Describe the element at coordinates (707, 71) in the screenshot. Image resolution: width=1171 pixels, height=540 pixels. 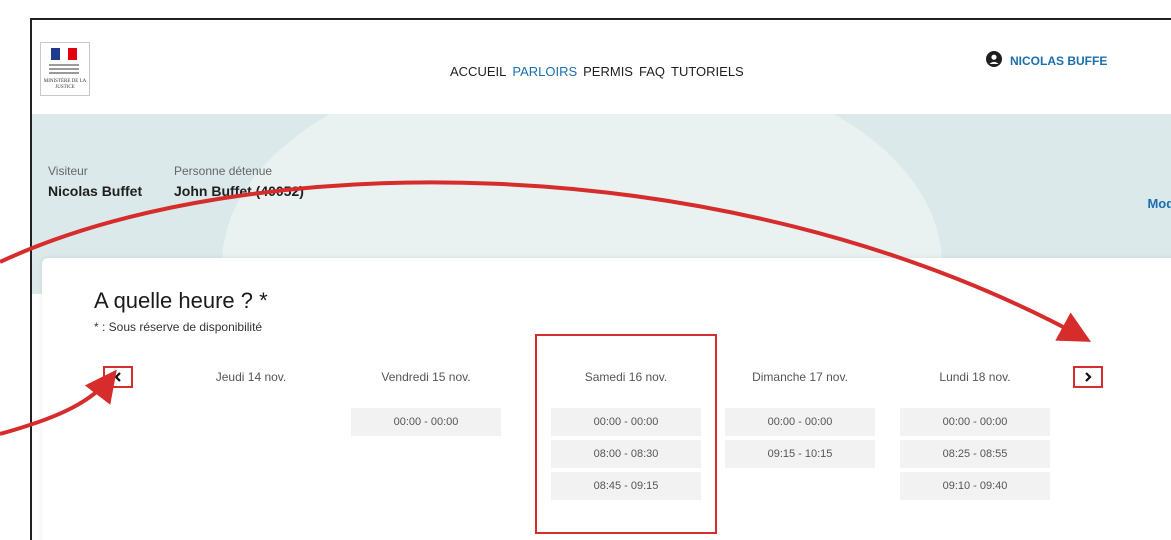
I see `nav-tutoriels: TUTORIELS` at that location.